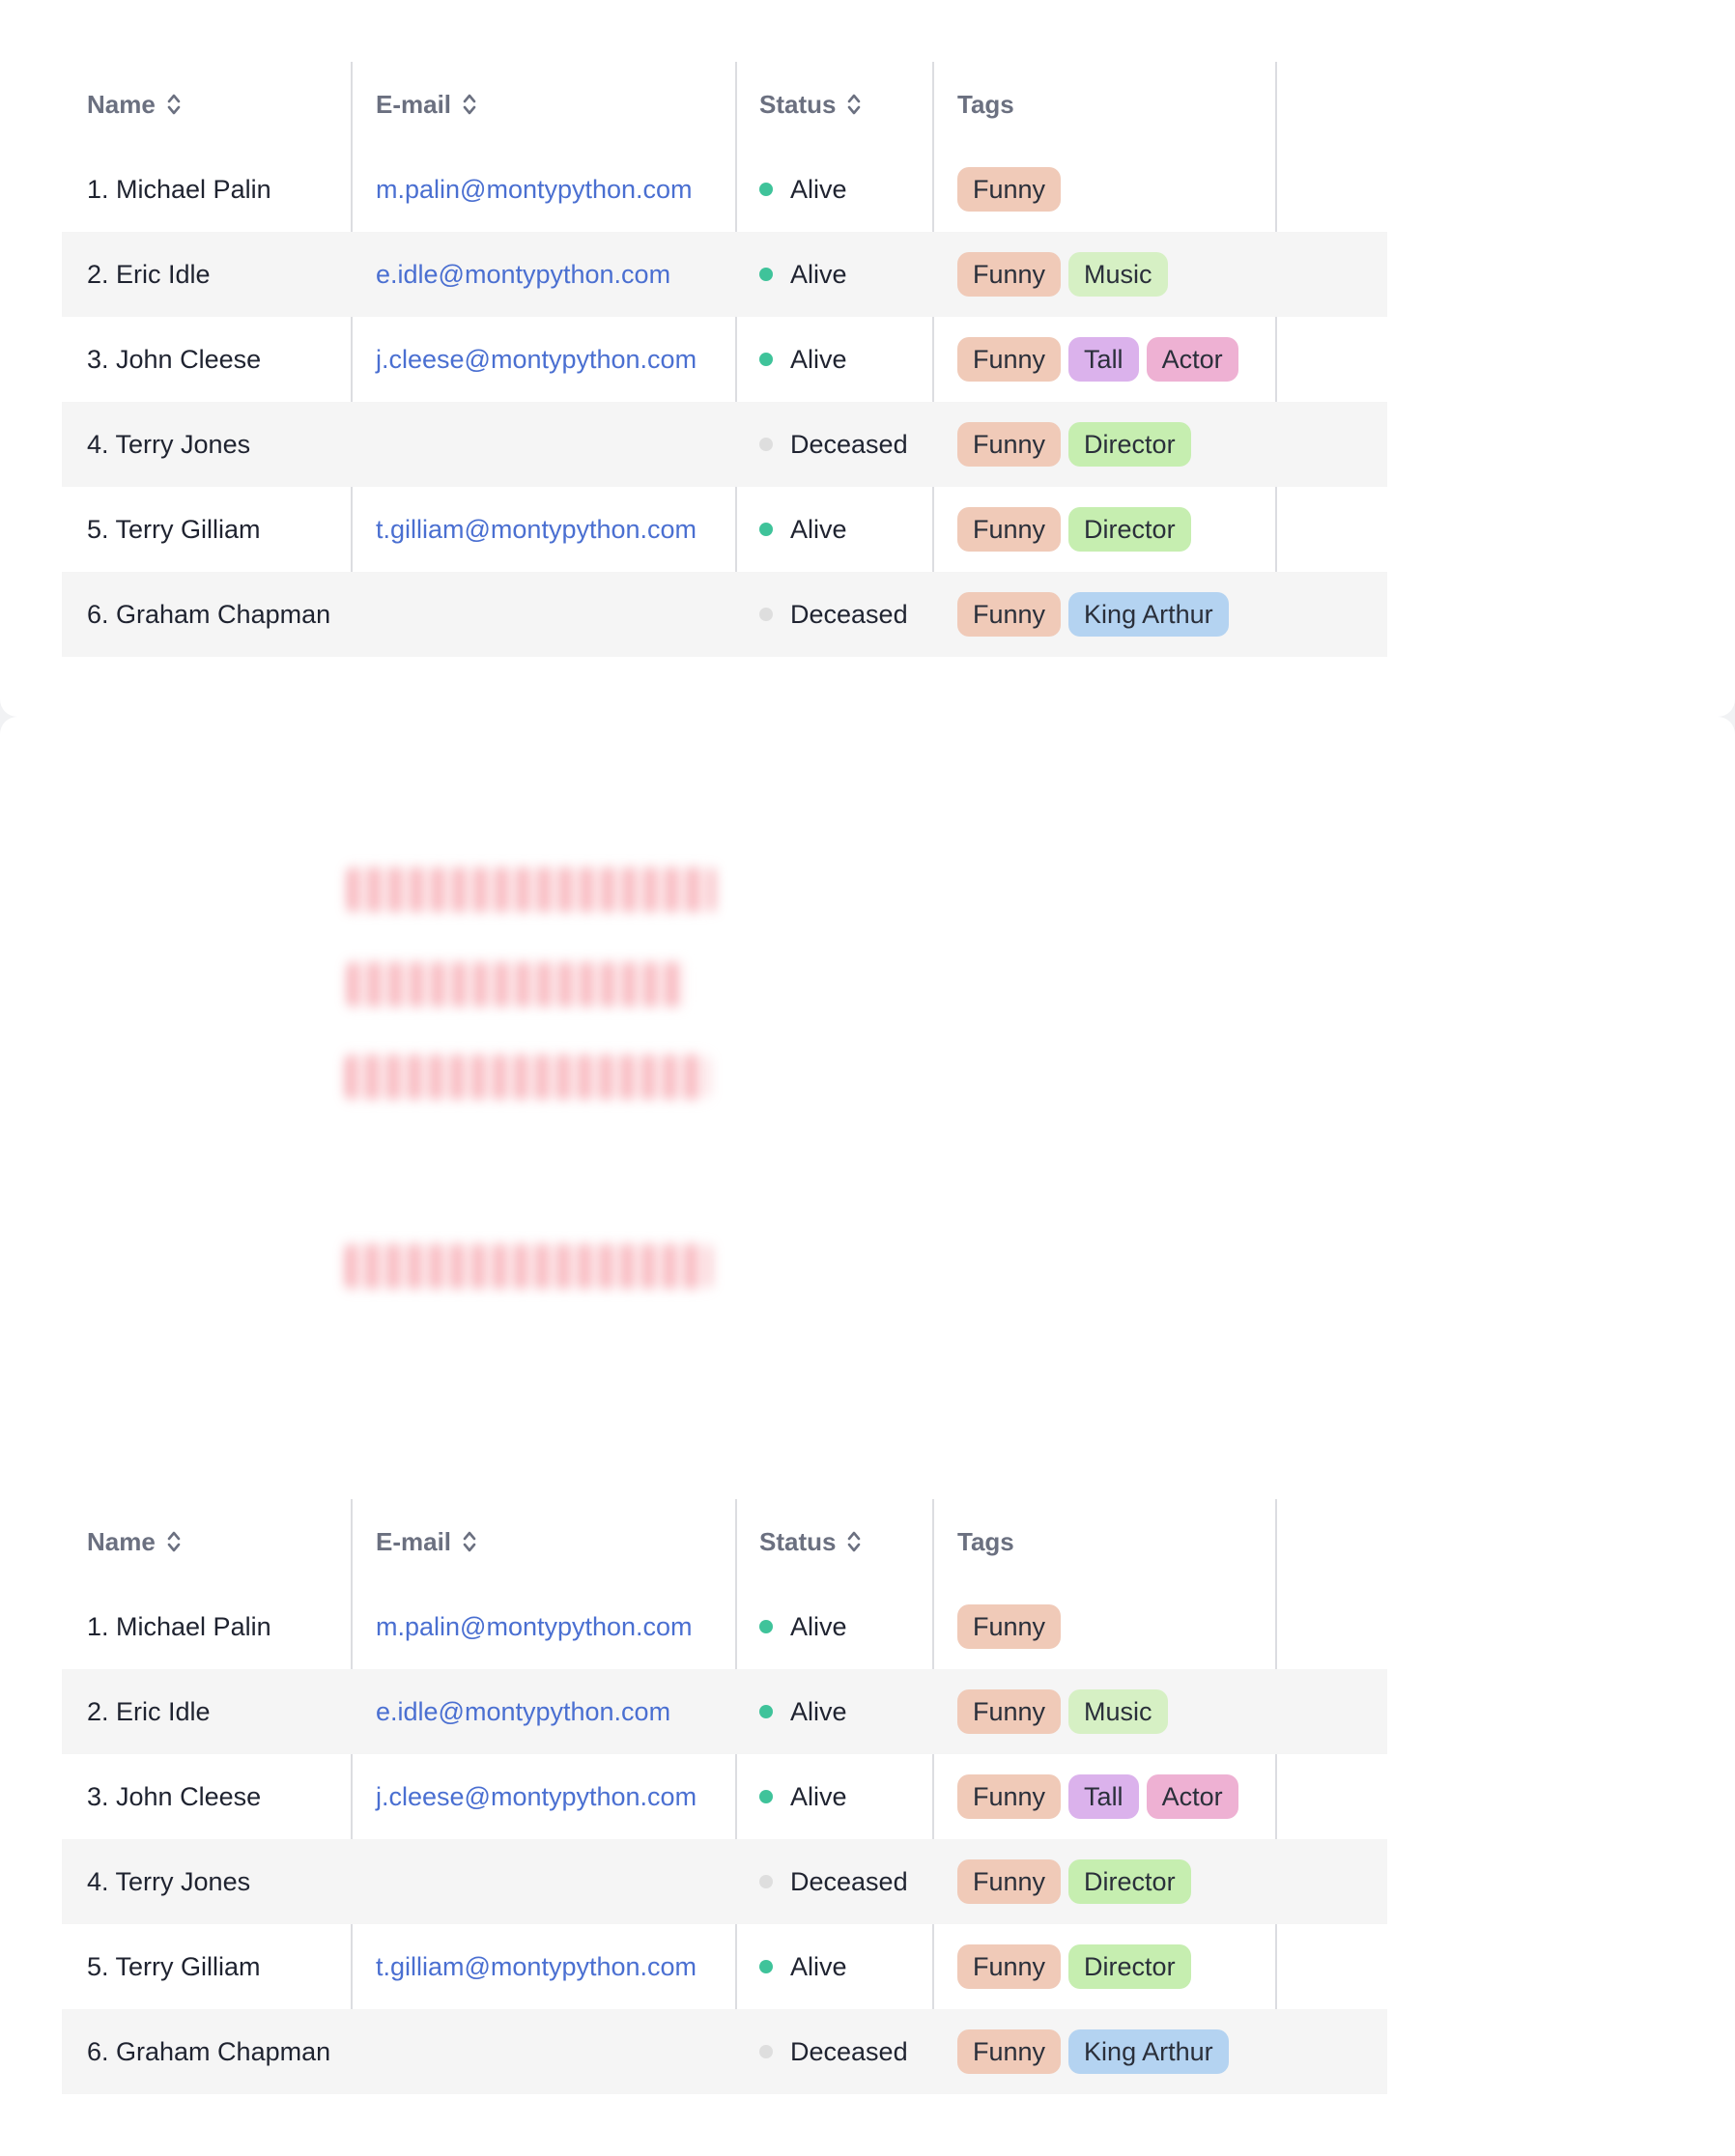  I want to click on column-header-label: Name, so click(121, 104).